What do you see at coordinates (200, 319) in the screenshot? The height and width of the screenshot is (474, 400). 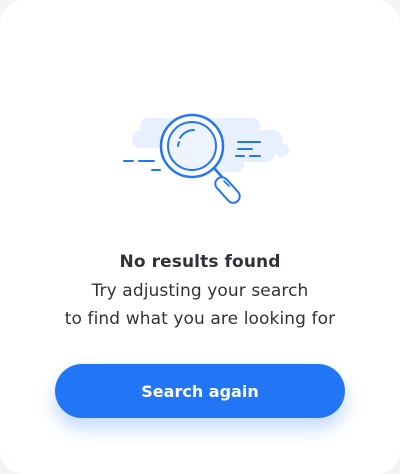 I see `empty-state-message-line-2: to find what you are looking for` at bounding box center [200, 319].